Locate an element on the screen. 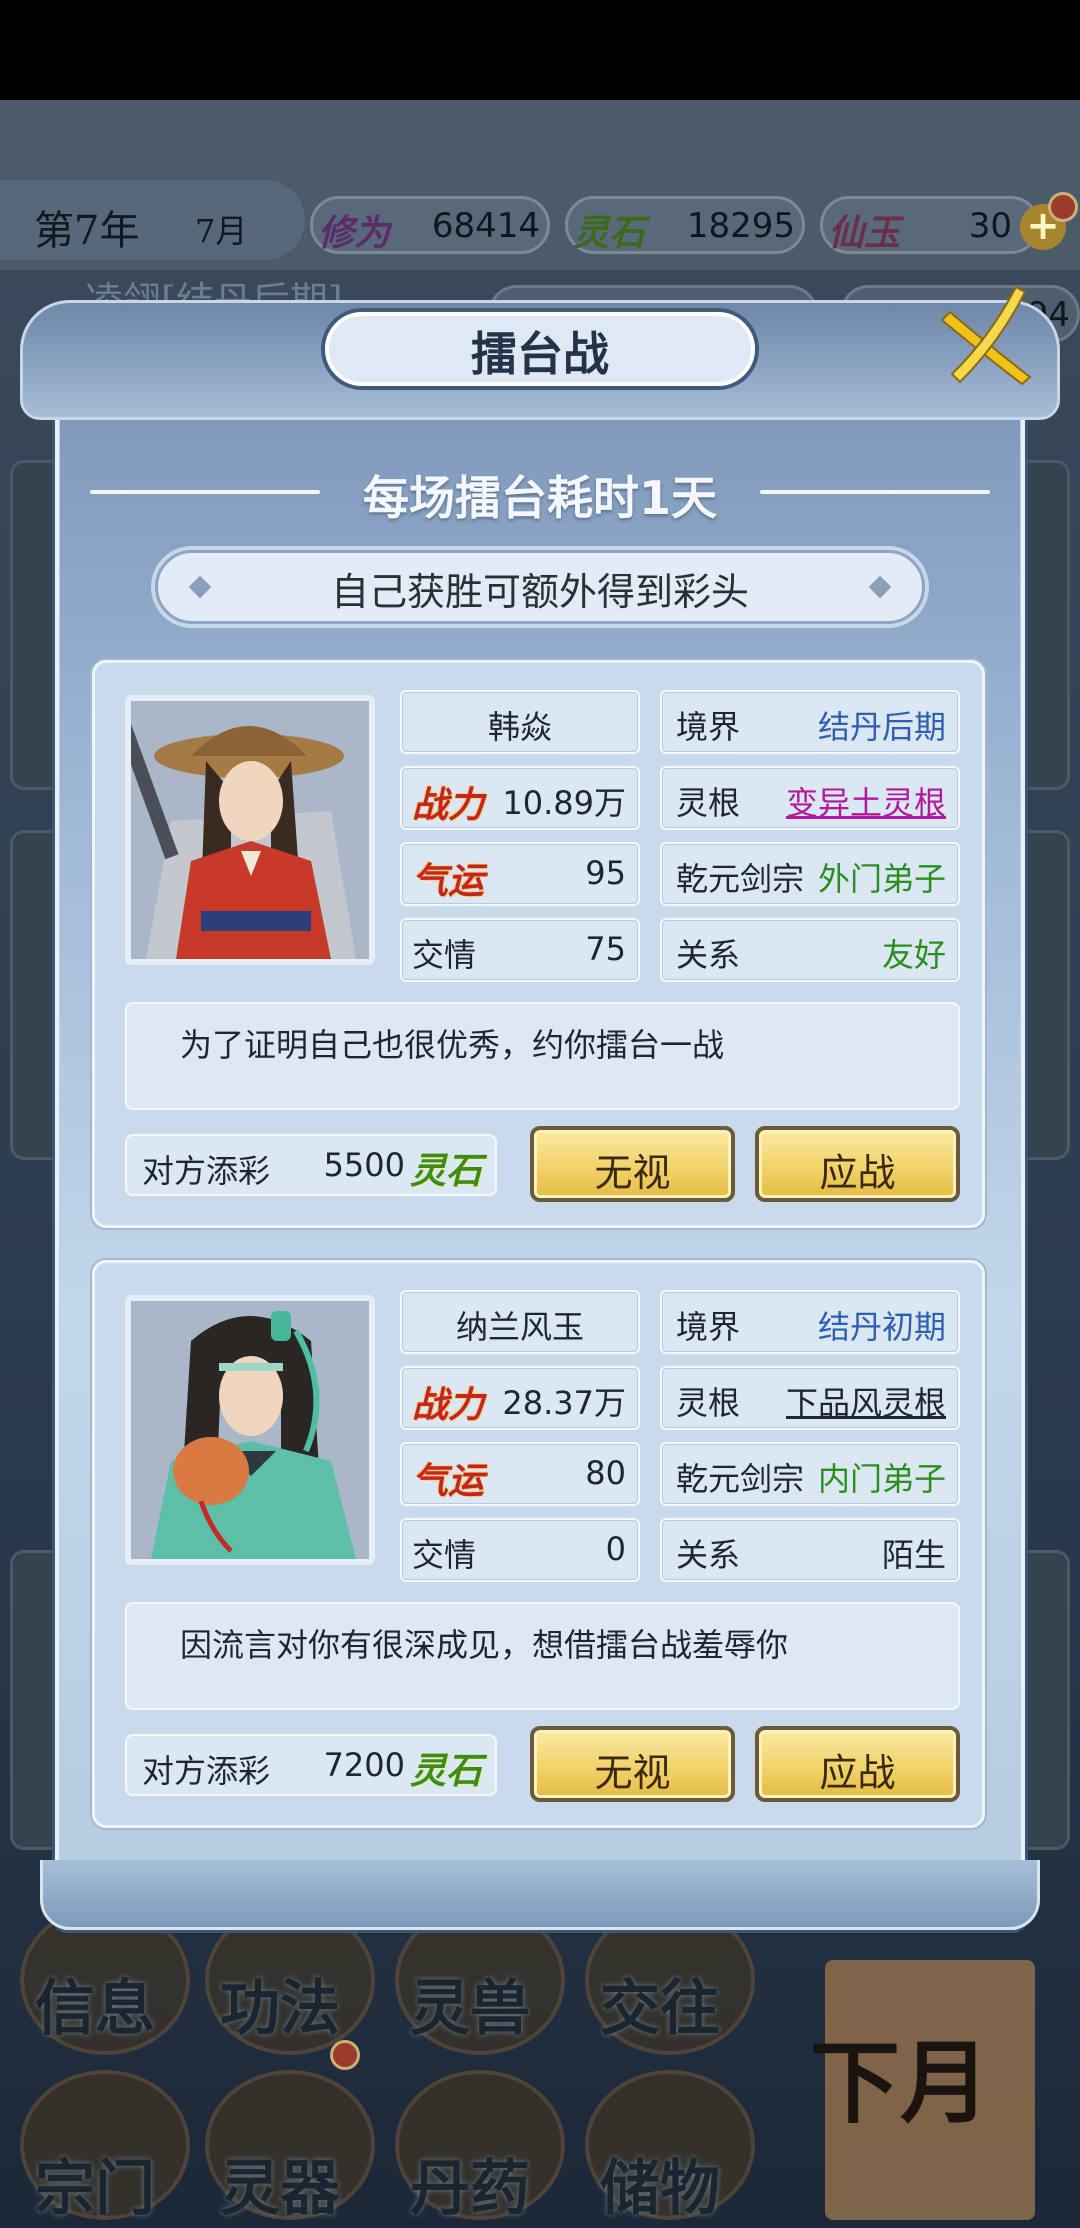 The image size is (1080, 2228). close-icon is located at coordinates (985, 337).